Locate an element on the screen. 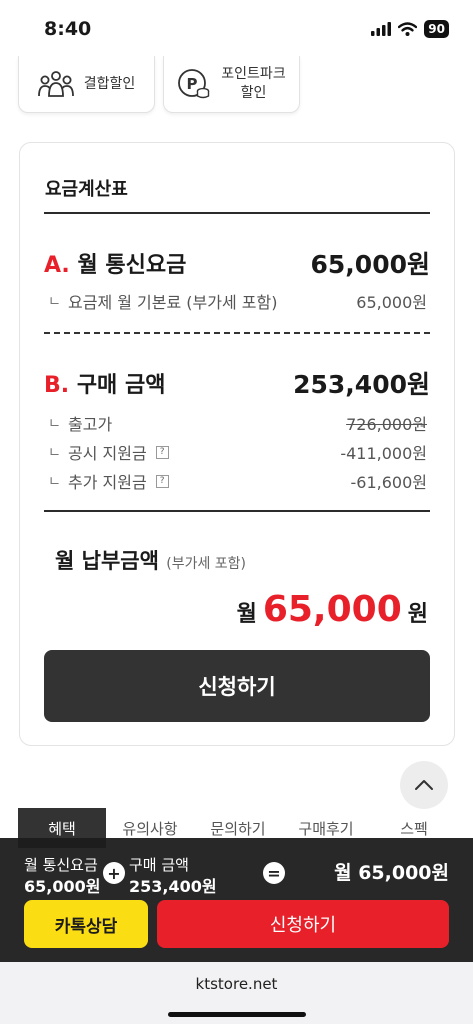 This screenshot has width=473, height=1024. dashed-divider is located at coordinates (237, 333).